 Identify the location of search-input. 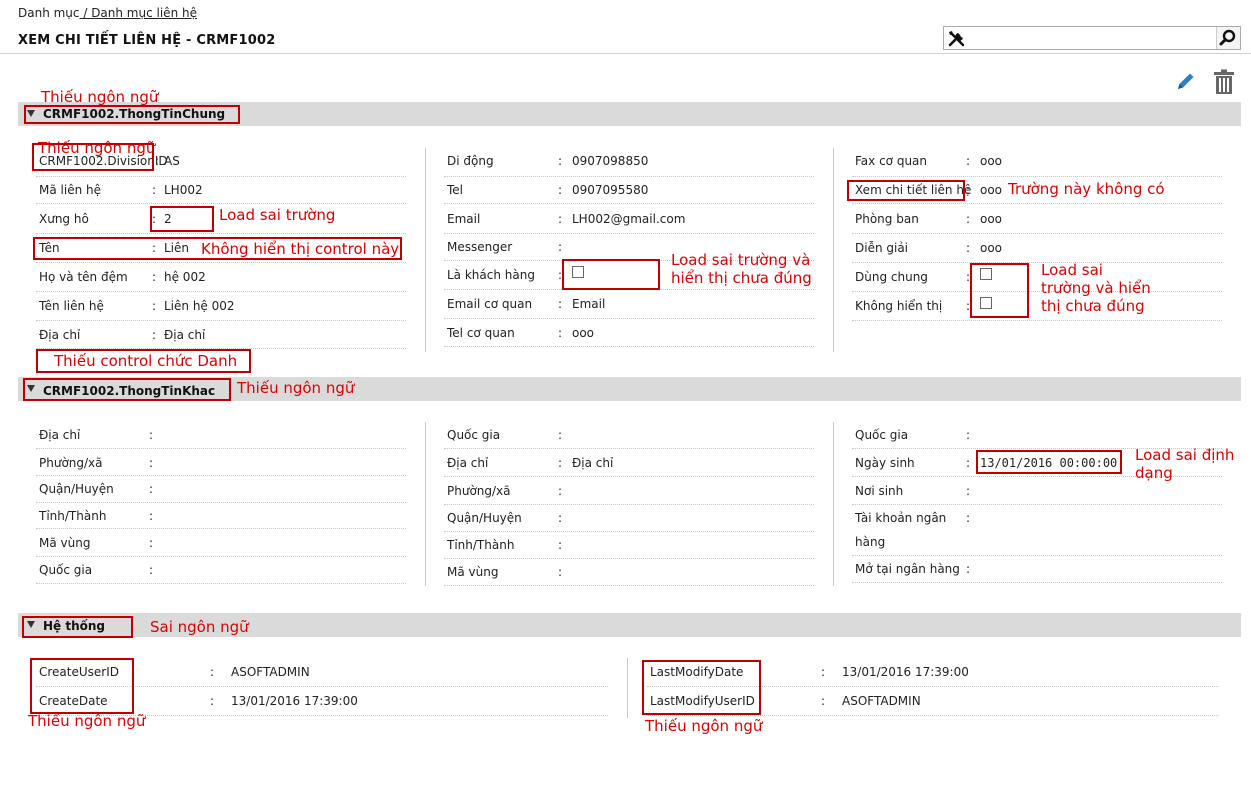
(1090, 38).